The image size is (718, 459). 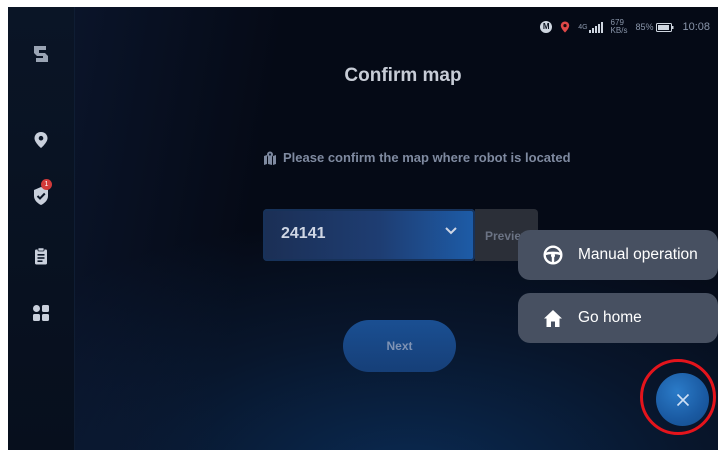 What do you see at coordinates (696, 27) in the screenshot?
I see `clock: 10:08` at bounding box center [696, 27].